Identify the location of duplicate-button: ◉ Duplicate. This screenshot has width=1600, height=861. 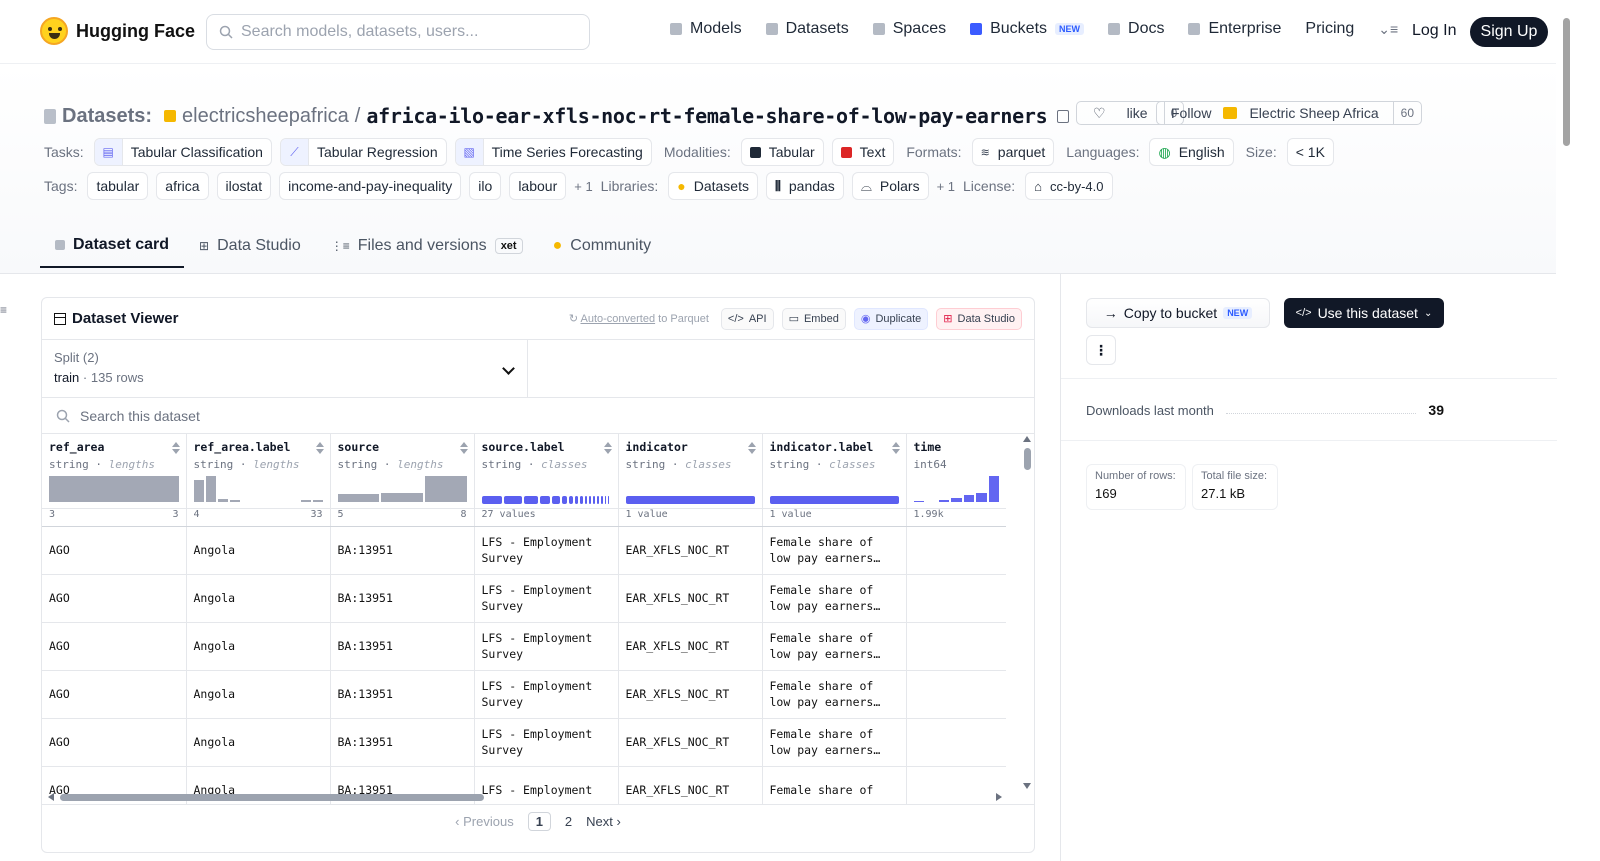
(891, 318).